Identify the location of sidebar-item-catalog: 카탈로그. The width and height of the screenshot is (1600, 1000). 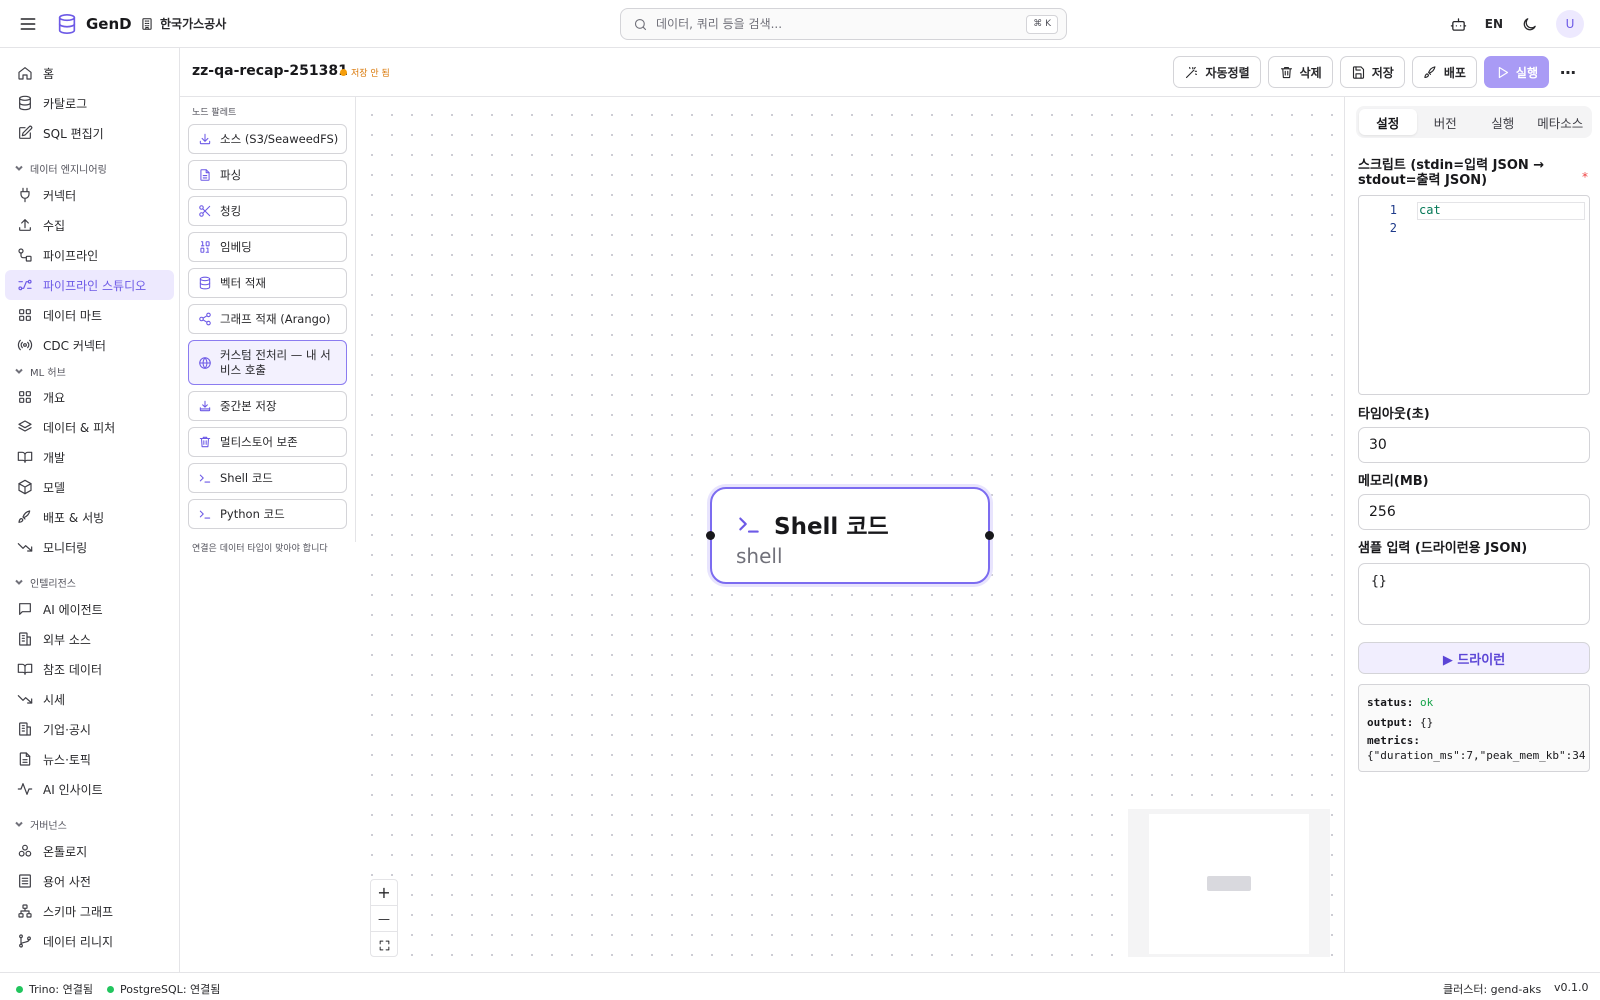
(89, 103).